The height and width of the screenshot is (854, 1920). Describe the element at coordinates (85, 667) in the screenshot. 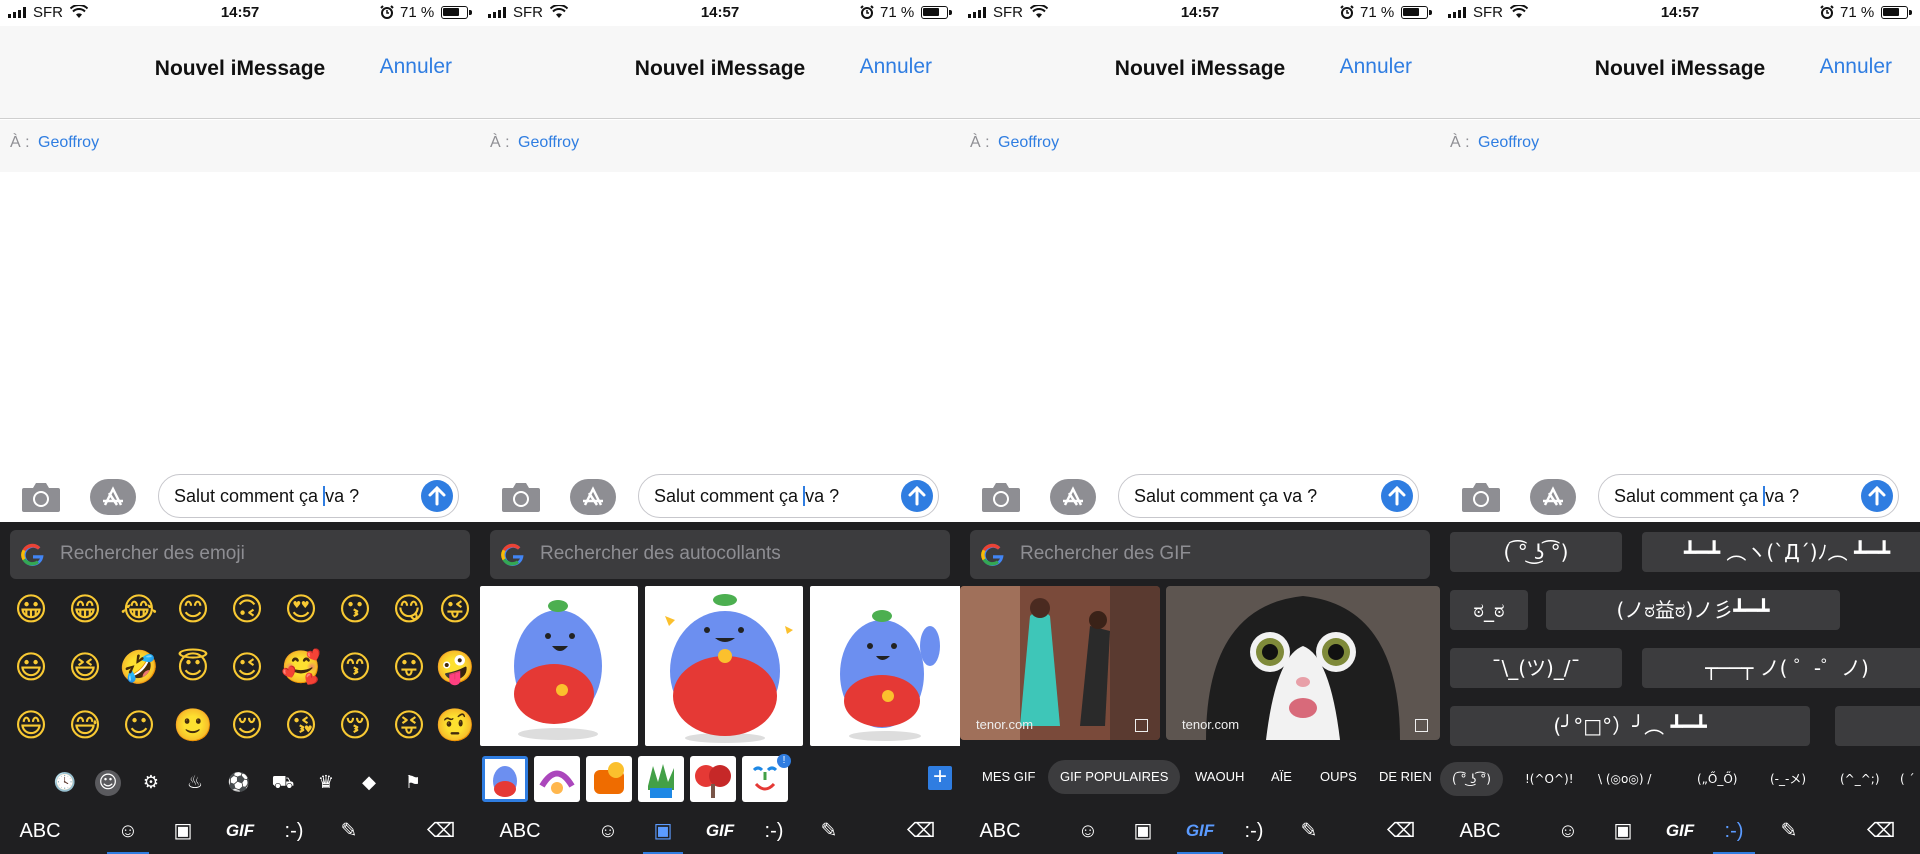

I see `emoji-key: 😆` at that location.